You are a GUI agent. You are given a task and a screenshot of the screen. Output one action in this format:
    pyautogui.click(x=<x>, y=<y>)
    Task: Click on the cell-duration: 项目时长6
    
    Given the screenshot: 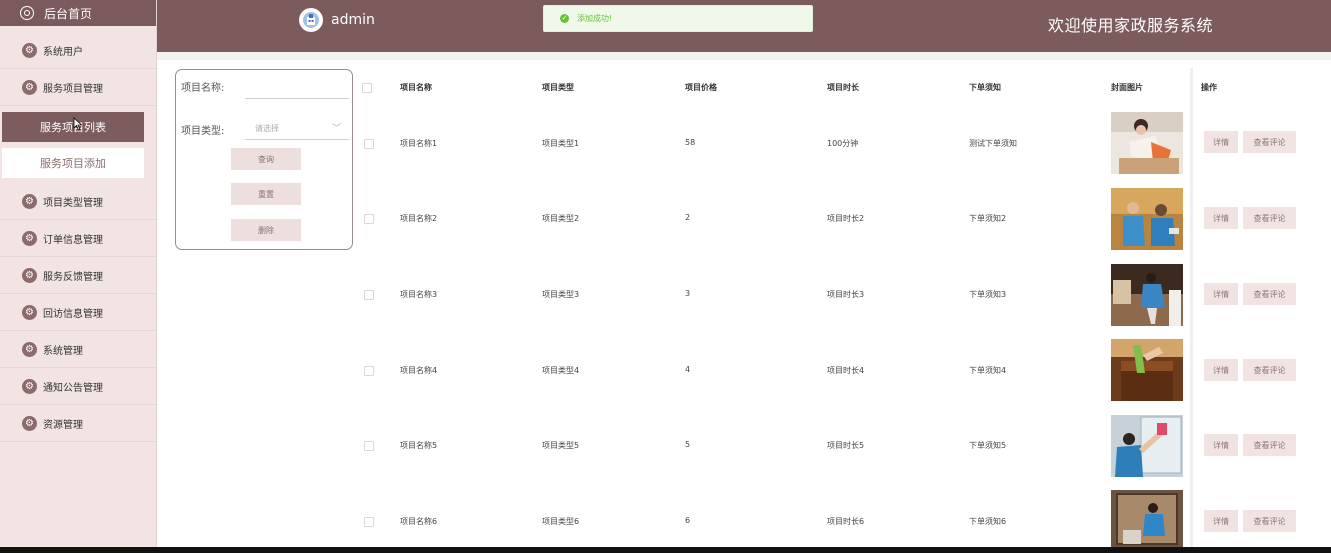 What is the action you would take?
    pyautogui.click(x=846, y=521)
    